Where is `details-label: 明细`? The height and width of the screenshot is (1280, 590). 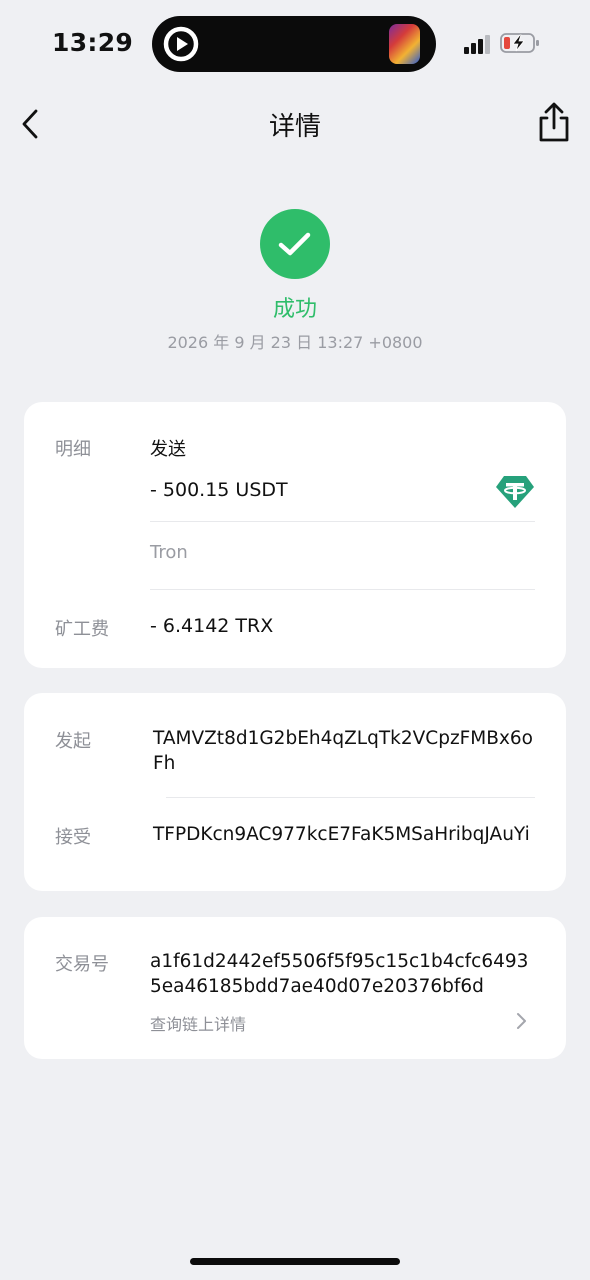 details-label: 明细 is located at coordinates (73, 449).